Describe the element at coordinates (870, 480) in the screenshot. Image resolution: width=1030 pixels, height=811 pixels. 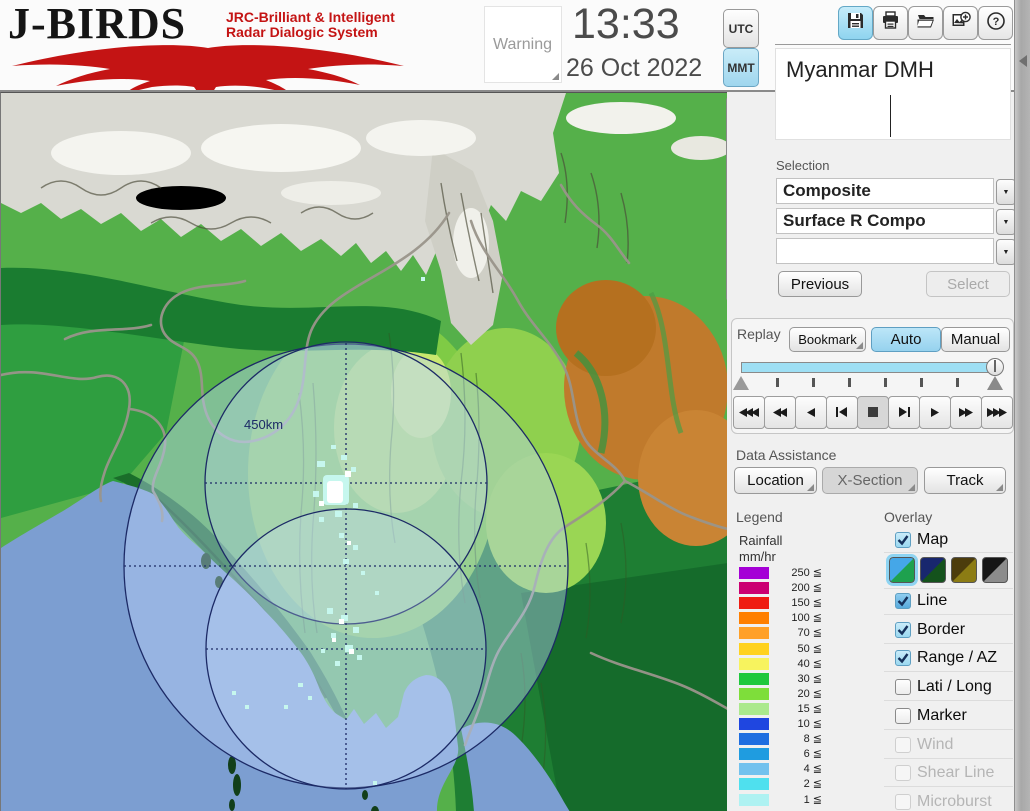
I see `x-section-button: X-Section` at that location.